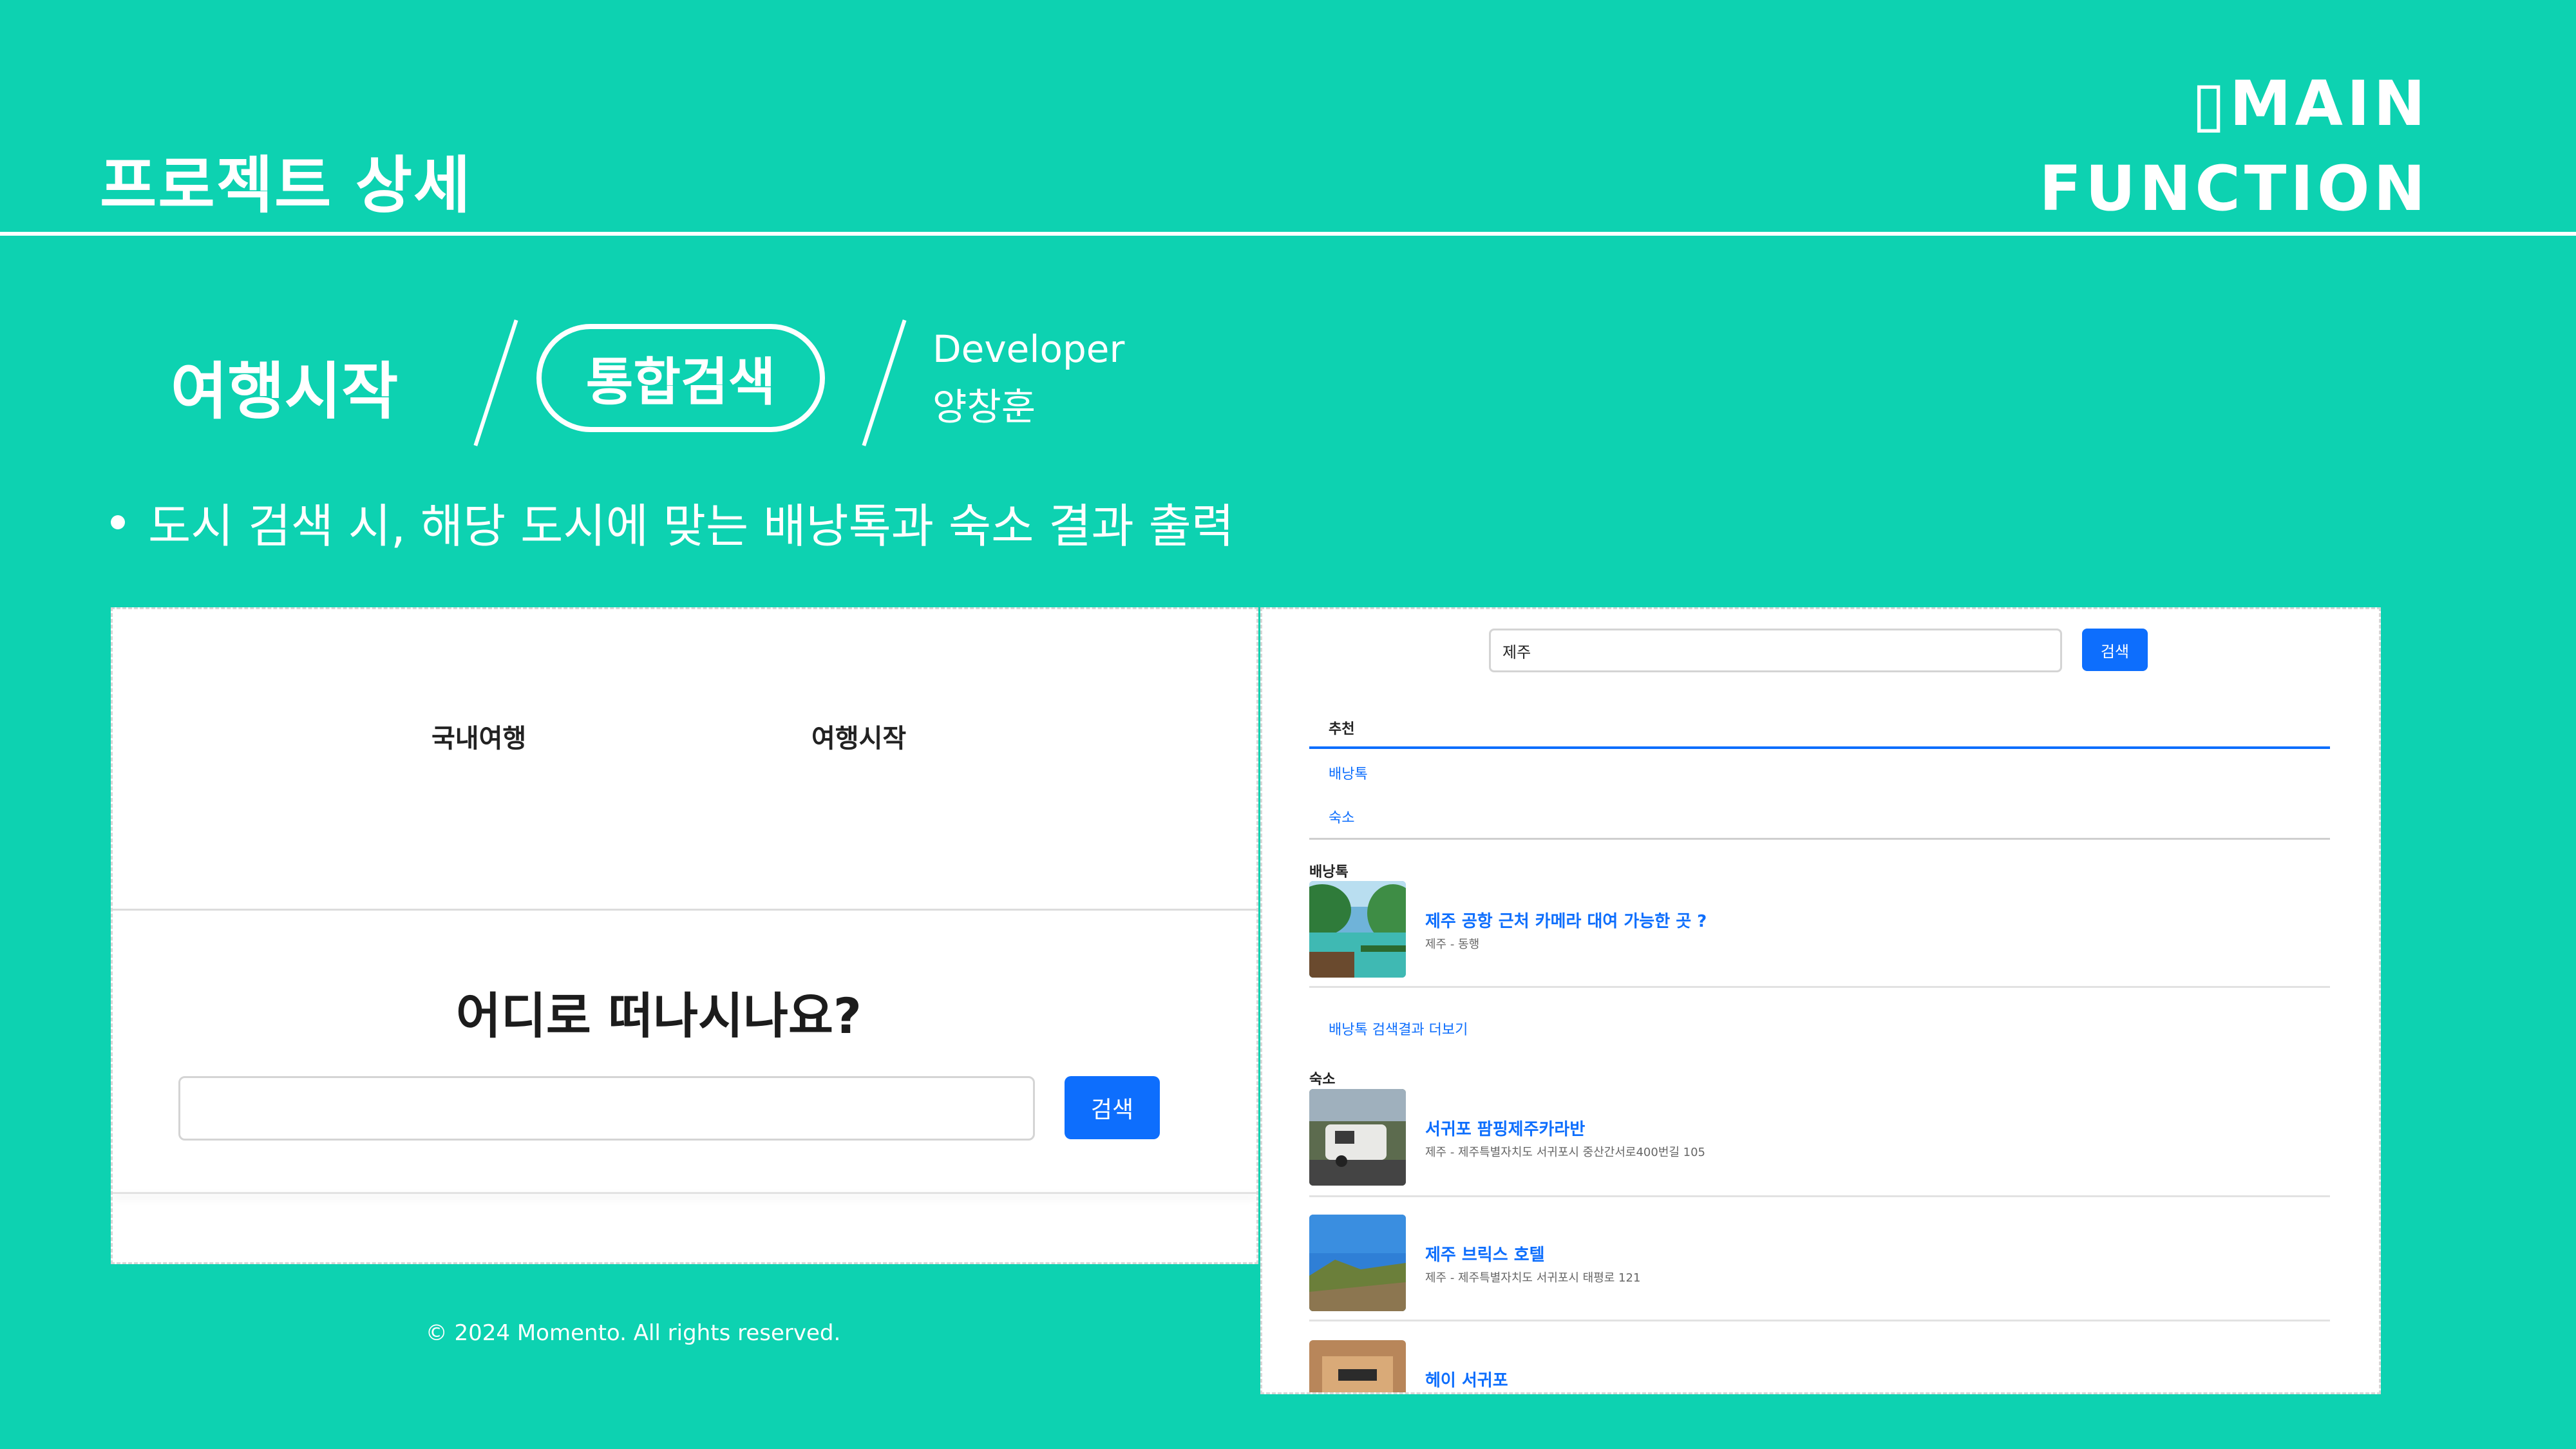  What do you see at coordinates (1357, 930) in the screenshot?
I see `lagoon-photo-icon` at bounding box center [1357, 930].